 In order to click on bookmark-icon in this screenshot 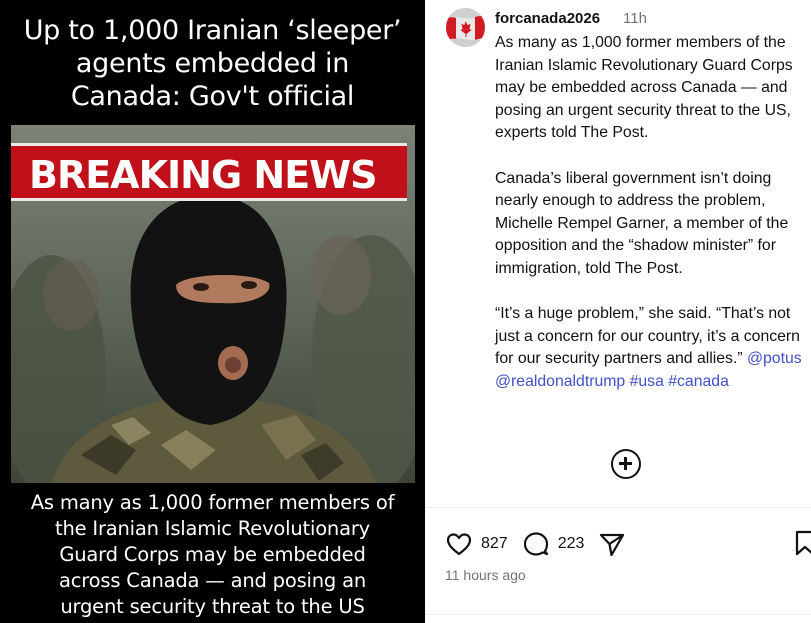, I will do `click(803, 543)`.